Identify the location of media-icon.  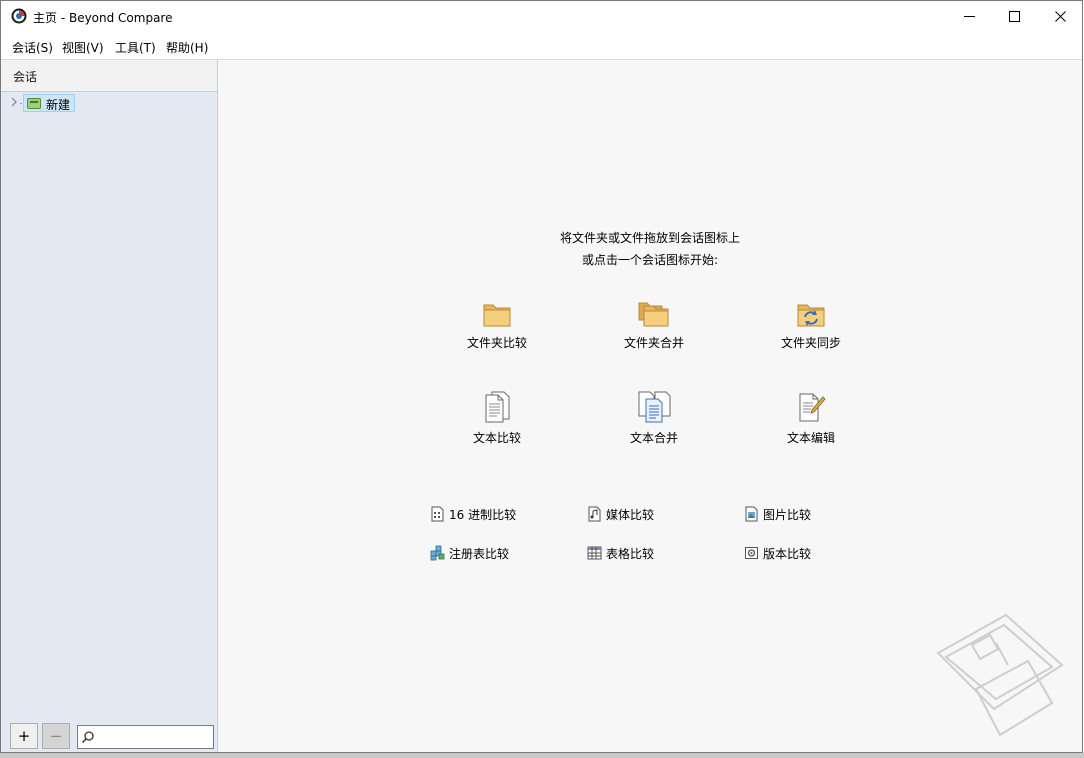
(594, 514).